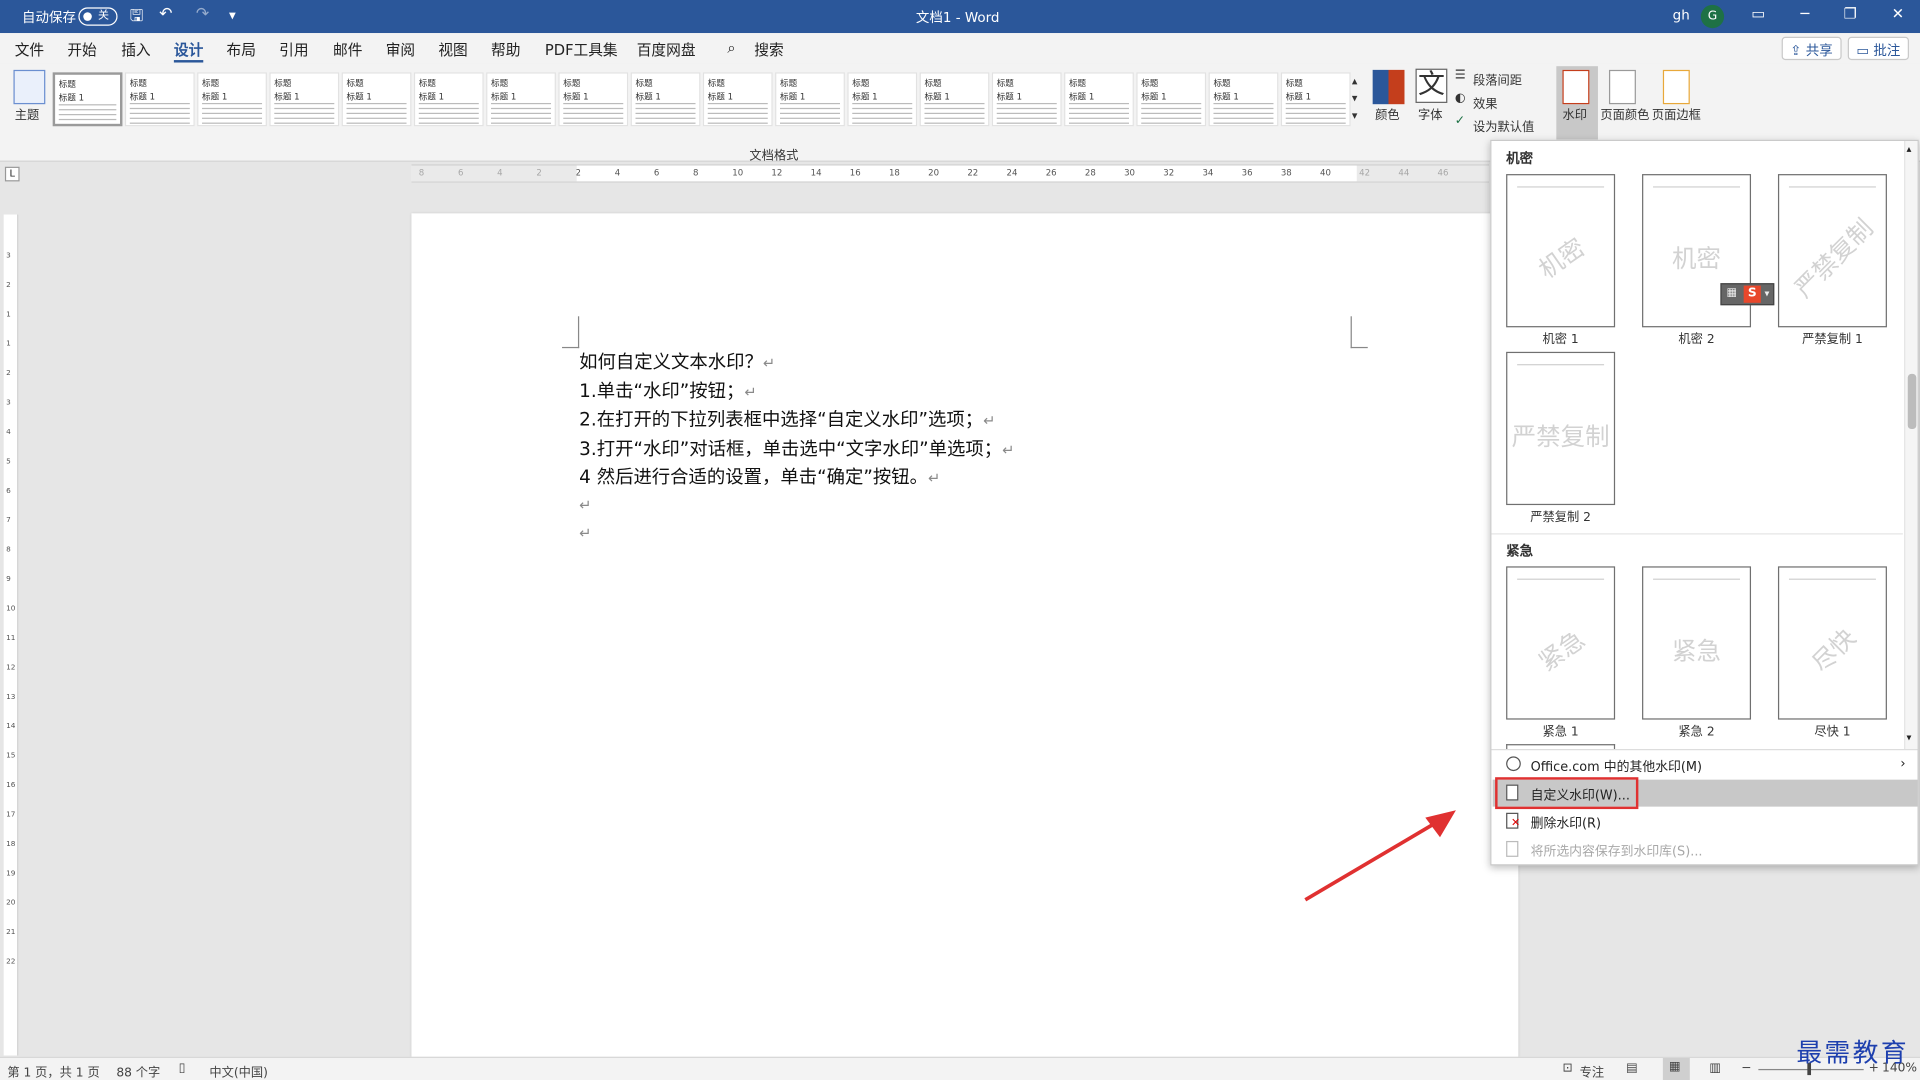 This screenshot has width=1920, height=1080. I want to click on customize-qat-icon: ▾, so click(232, 15).